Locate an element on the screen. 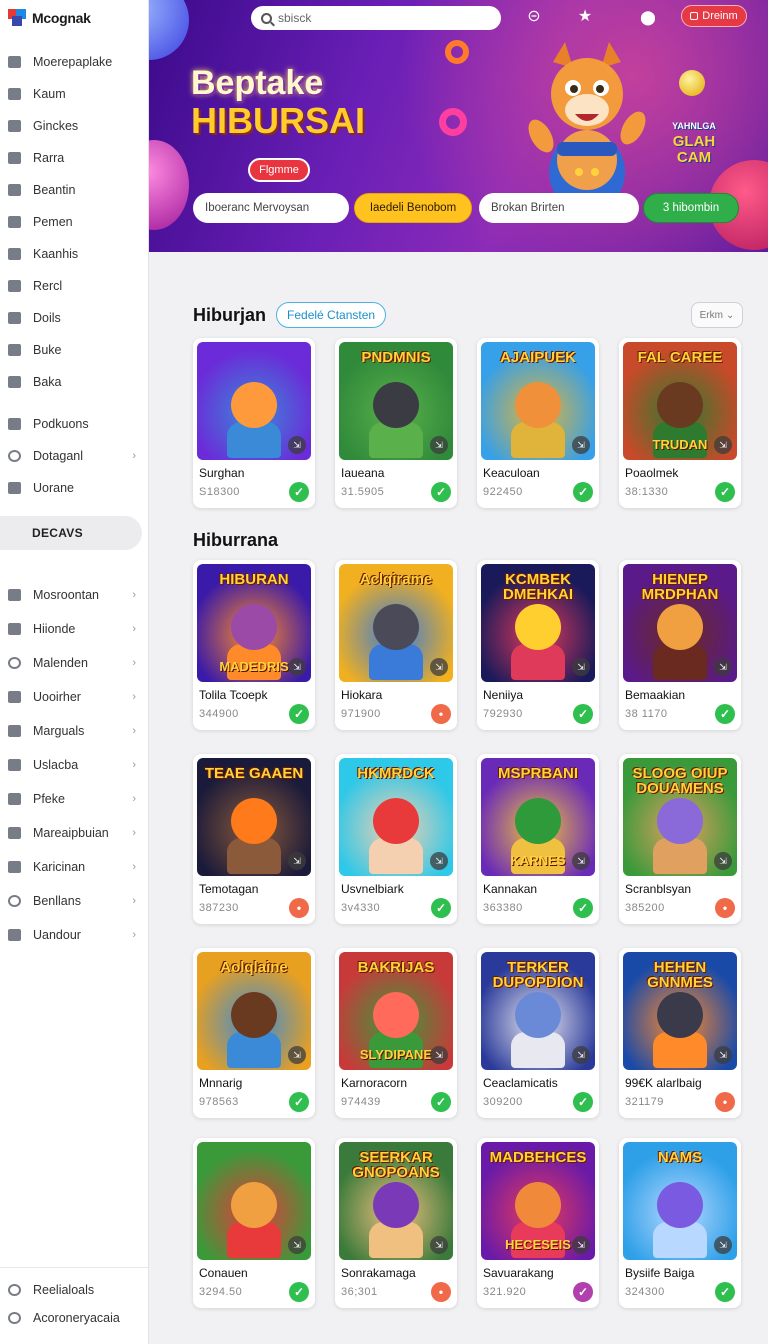 The width and height of the screenshot is (768, 1344). game-thumbnail: HIENEP MRDPHAN ⇲ is located at coordinates (680, 623).